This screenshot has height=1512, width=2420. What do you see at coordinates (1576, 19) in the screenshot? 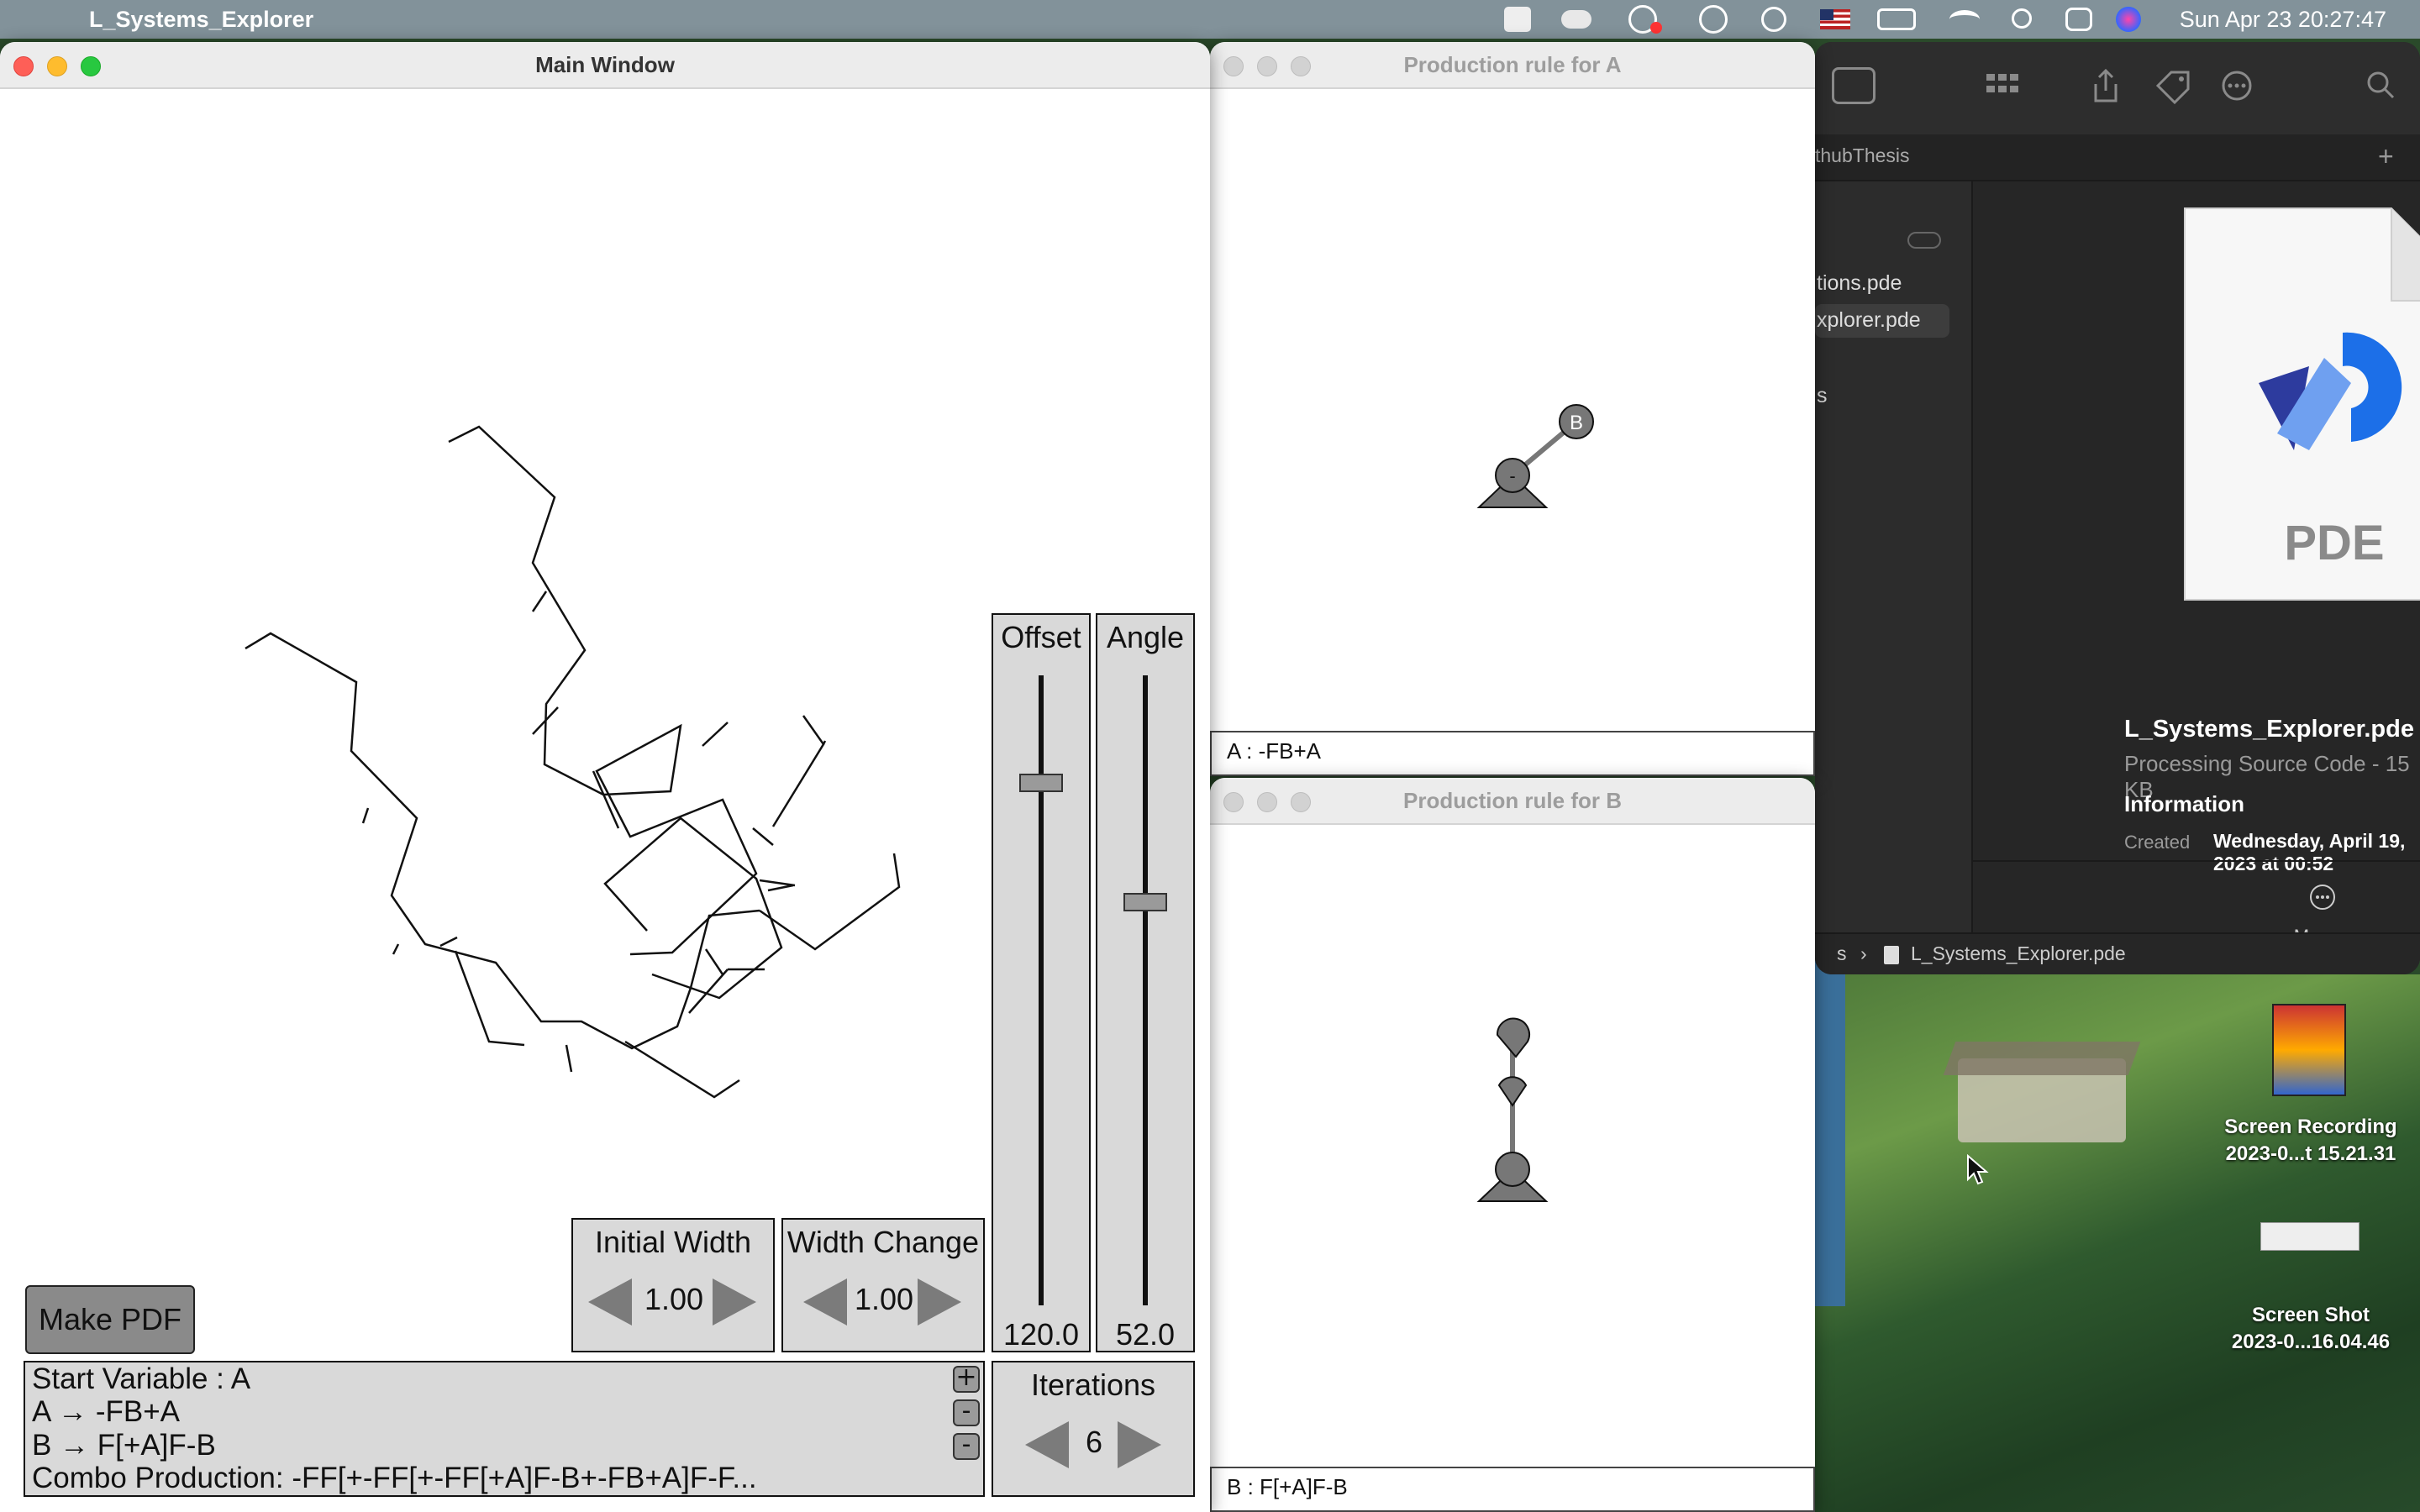
I see `icloud-icon` at bounding box center [1576, 19].